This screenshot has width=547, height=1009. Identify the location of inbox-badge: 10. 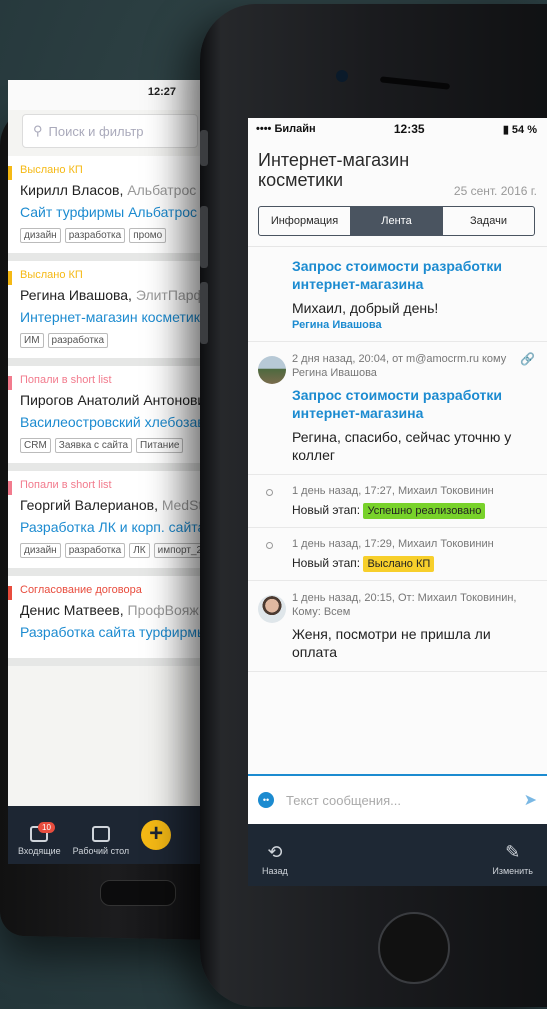
(46, 827).